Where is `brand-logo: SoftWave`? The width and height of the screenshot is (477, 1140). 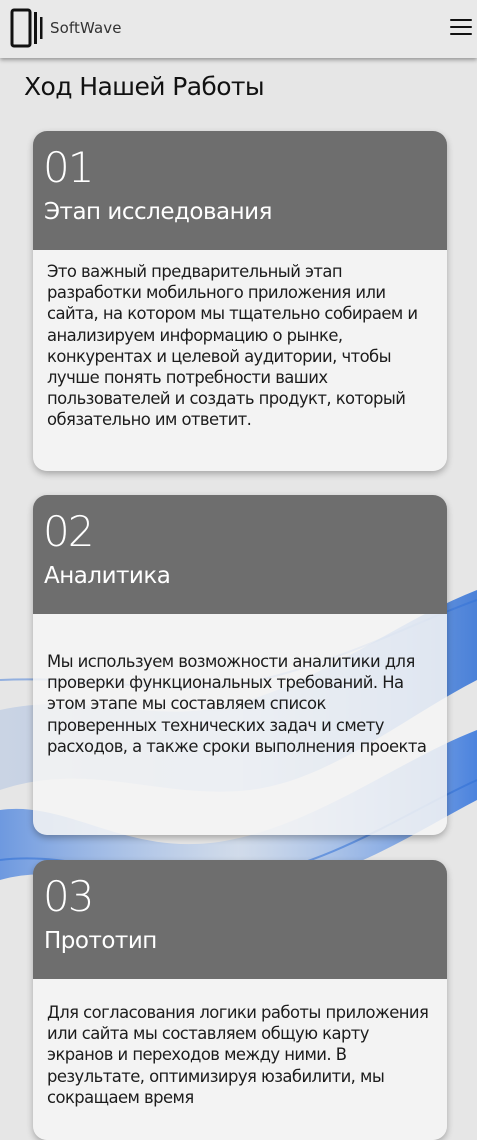
brand-logo: SoftWave is located at coordinates (66, 28).